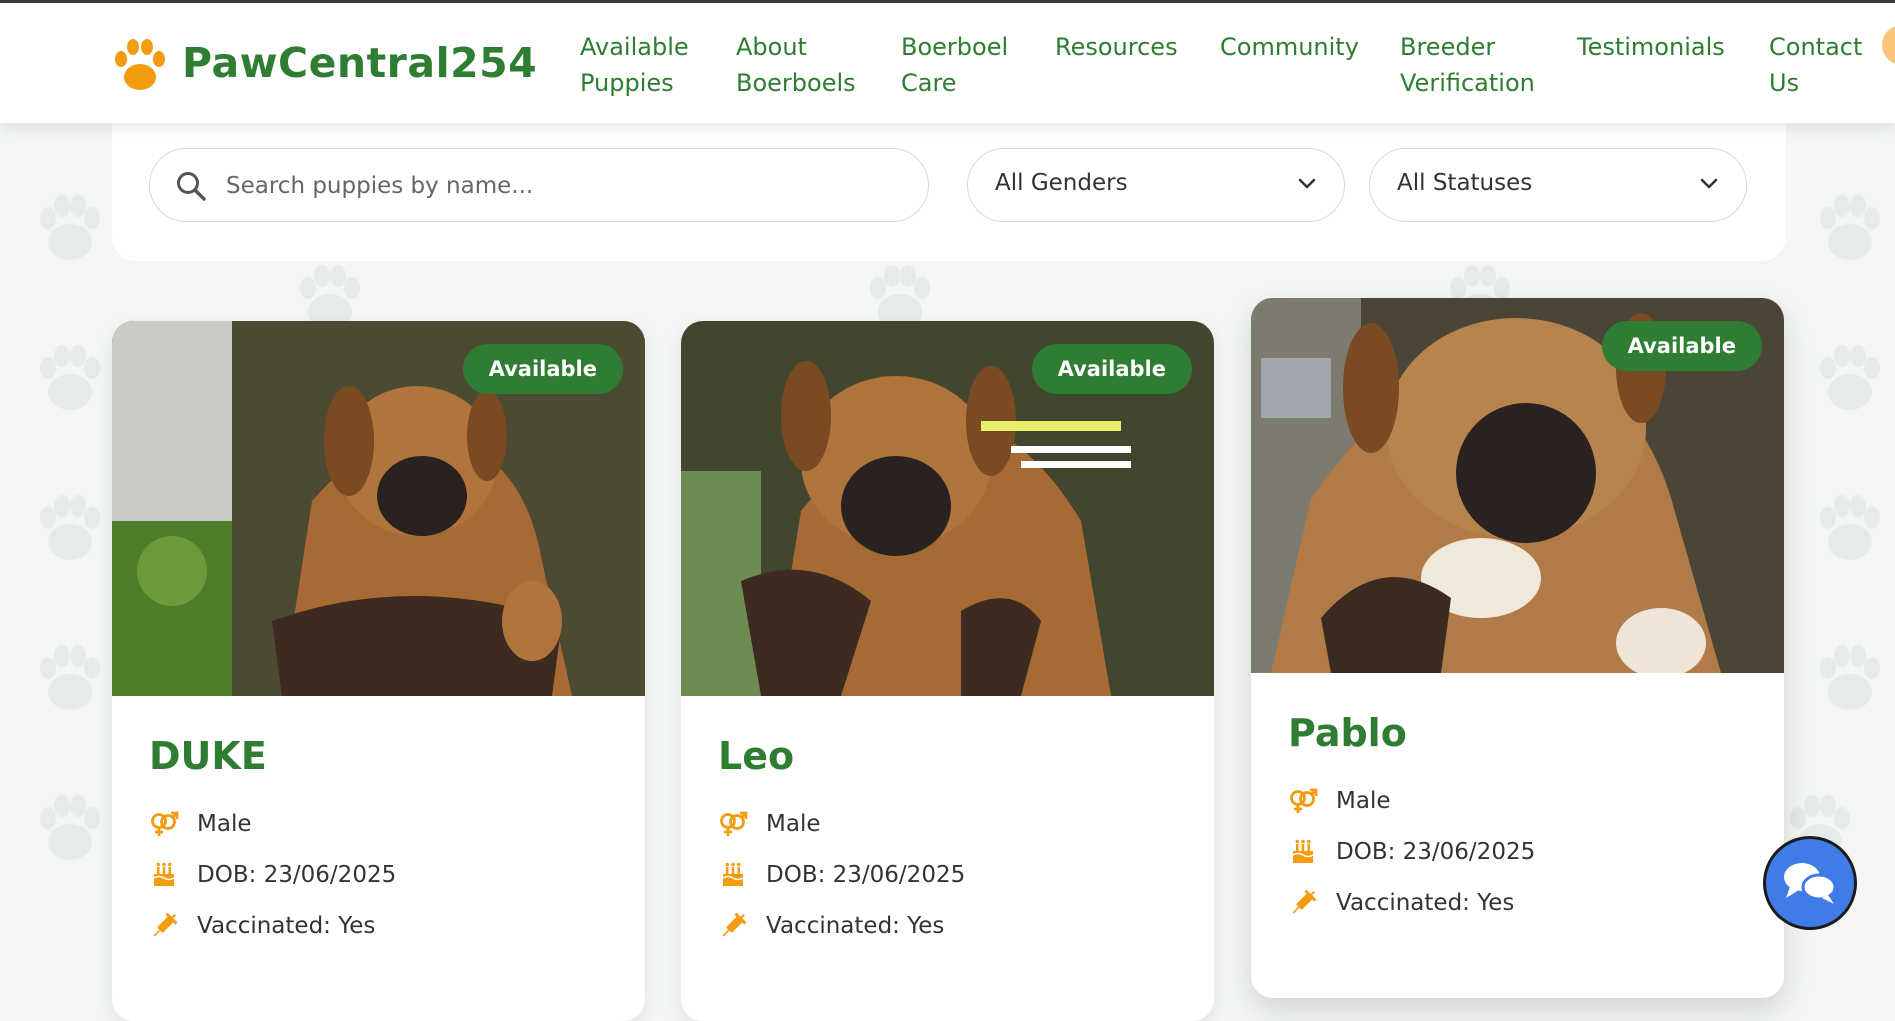  I want to click on status-select-value: All Statuses, so click(1465, 183).